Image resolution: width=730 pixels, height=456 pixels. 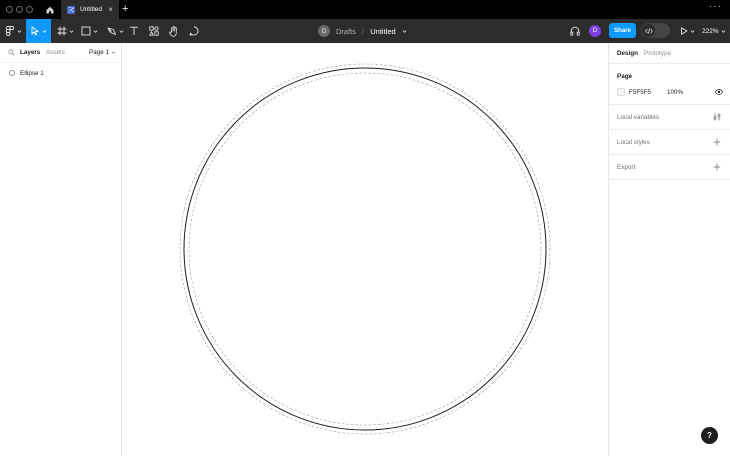 I want to click on home-icon, so click(x=49, y=9).